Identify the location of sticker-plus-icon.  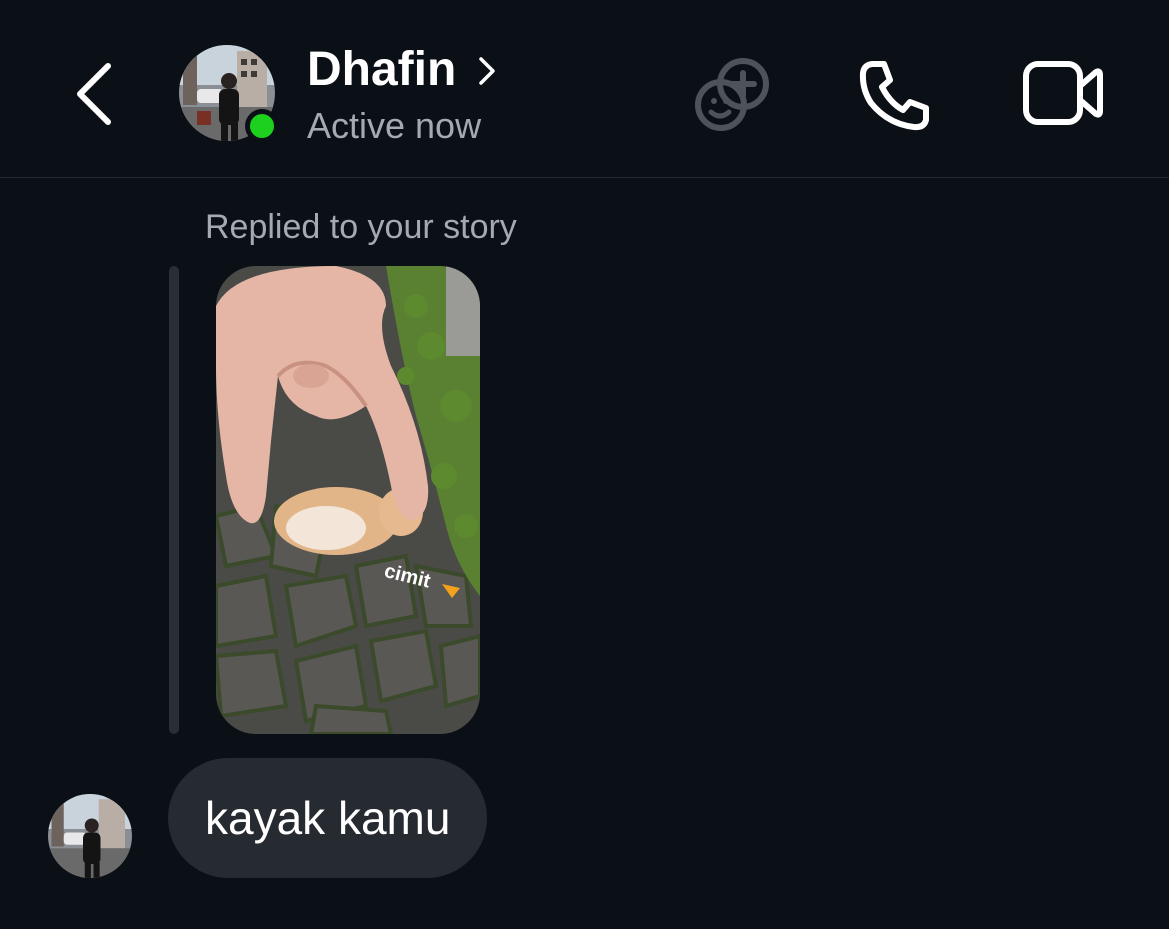
(732, 94).